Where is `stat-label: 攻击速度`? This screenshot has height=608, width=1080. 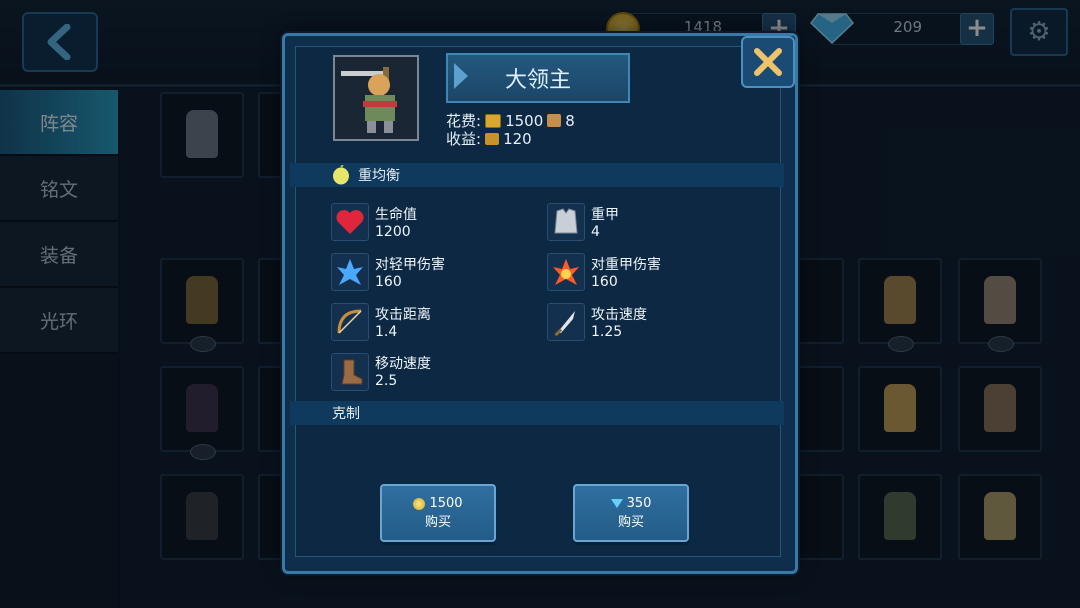
stat-label: 攻击速度 is located at coordinates (619, 315).